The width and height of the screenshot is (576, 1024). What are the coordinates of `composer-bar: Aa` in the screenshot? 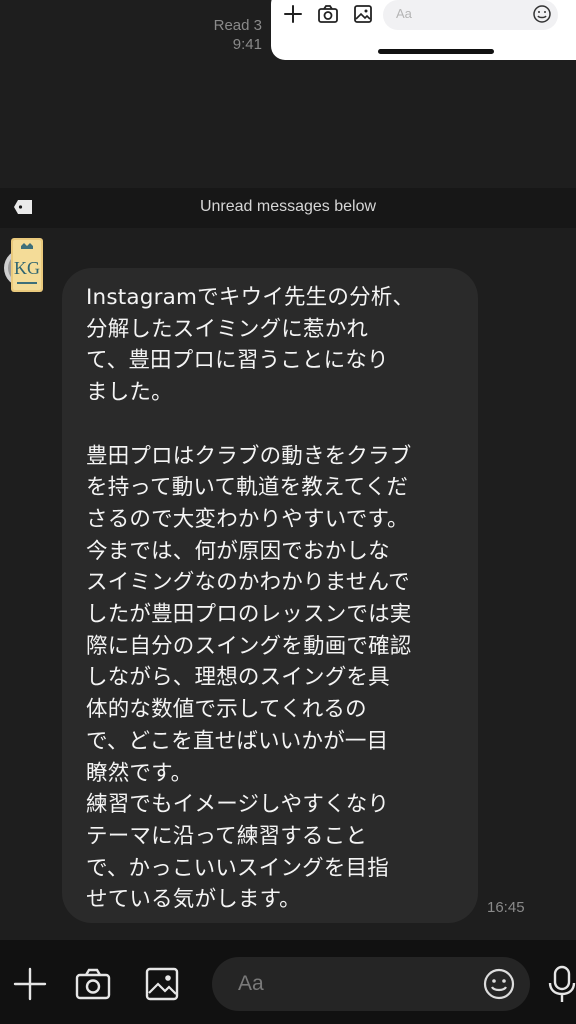 It's located at (288, 982).